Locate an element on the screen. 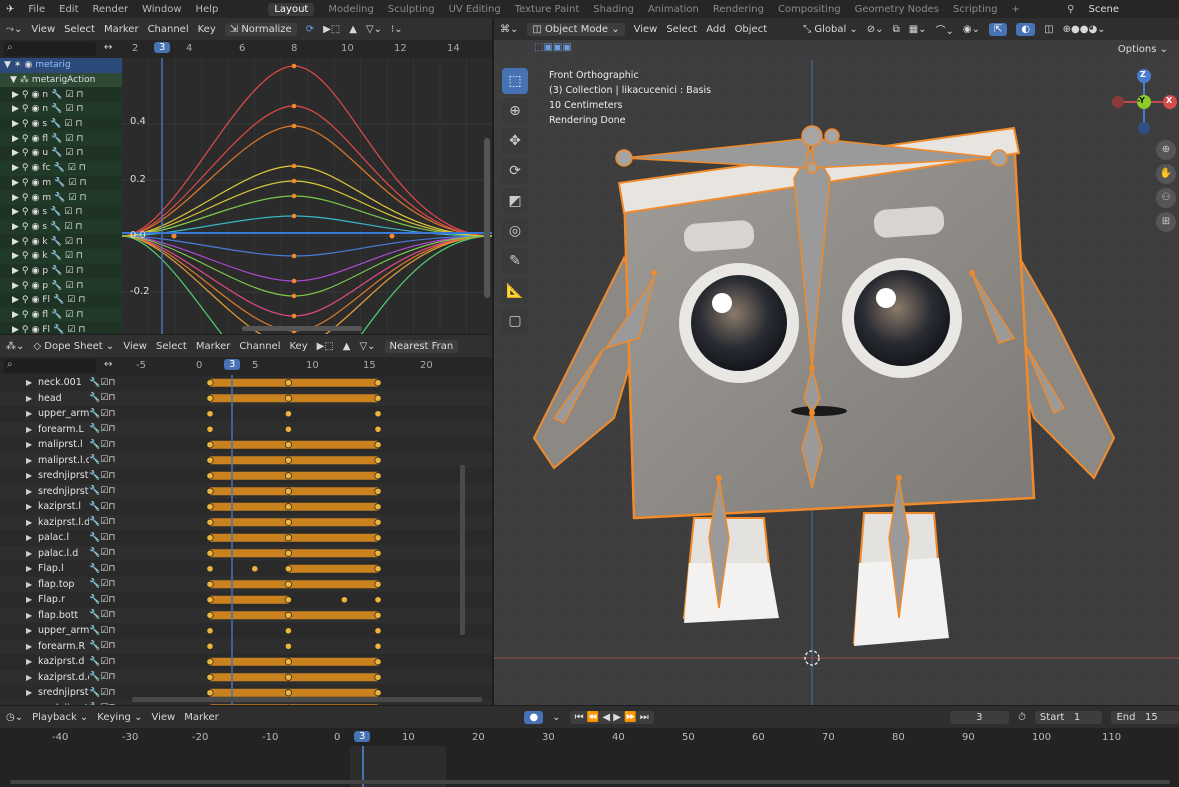  tab-modeling: Modeling is located at coordinates (351, 9).